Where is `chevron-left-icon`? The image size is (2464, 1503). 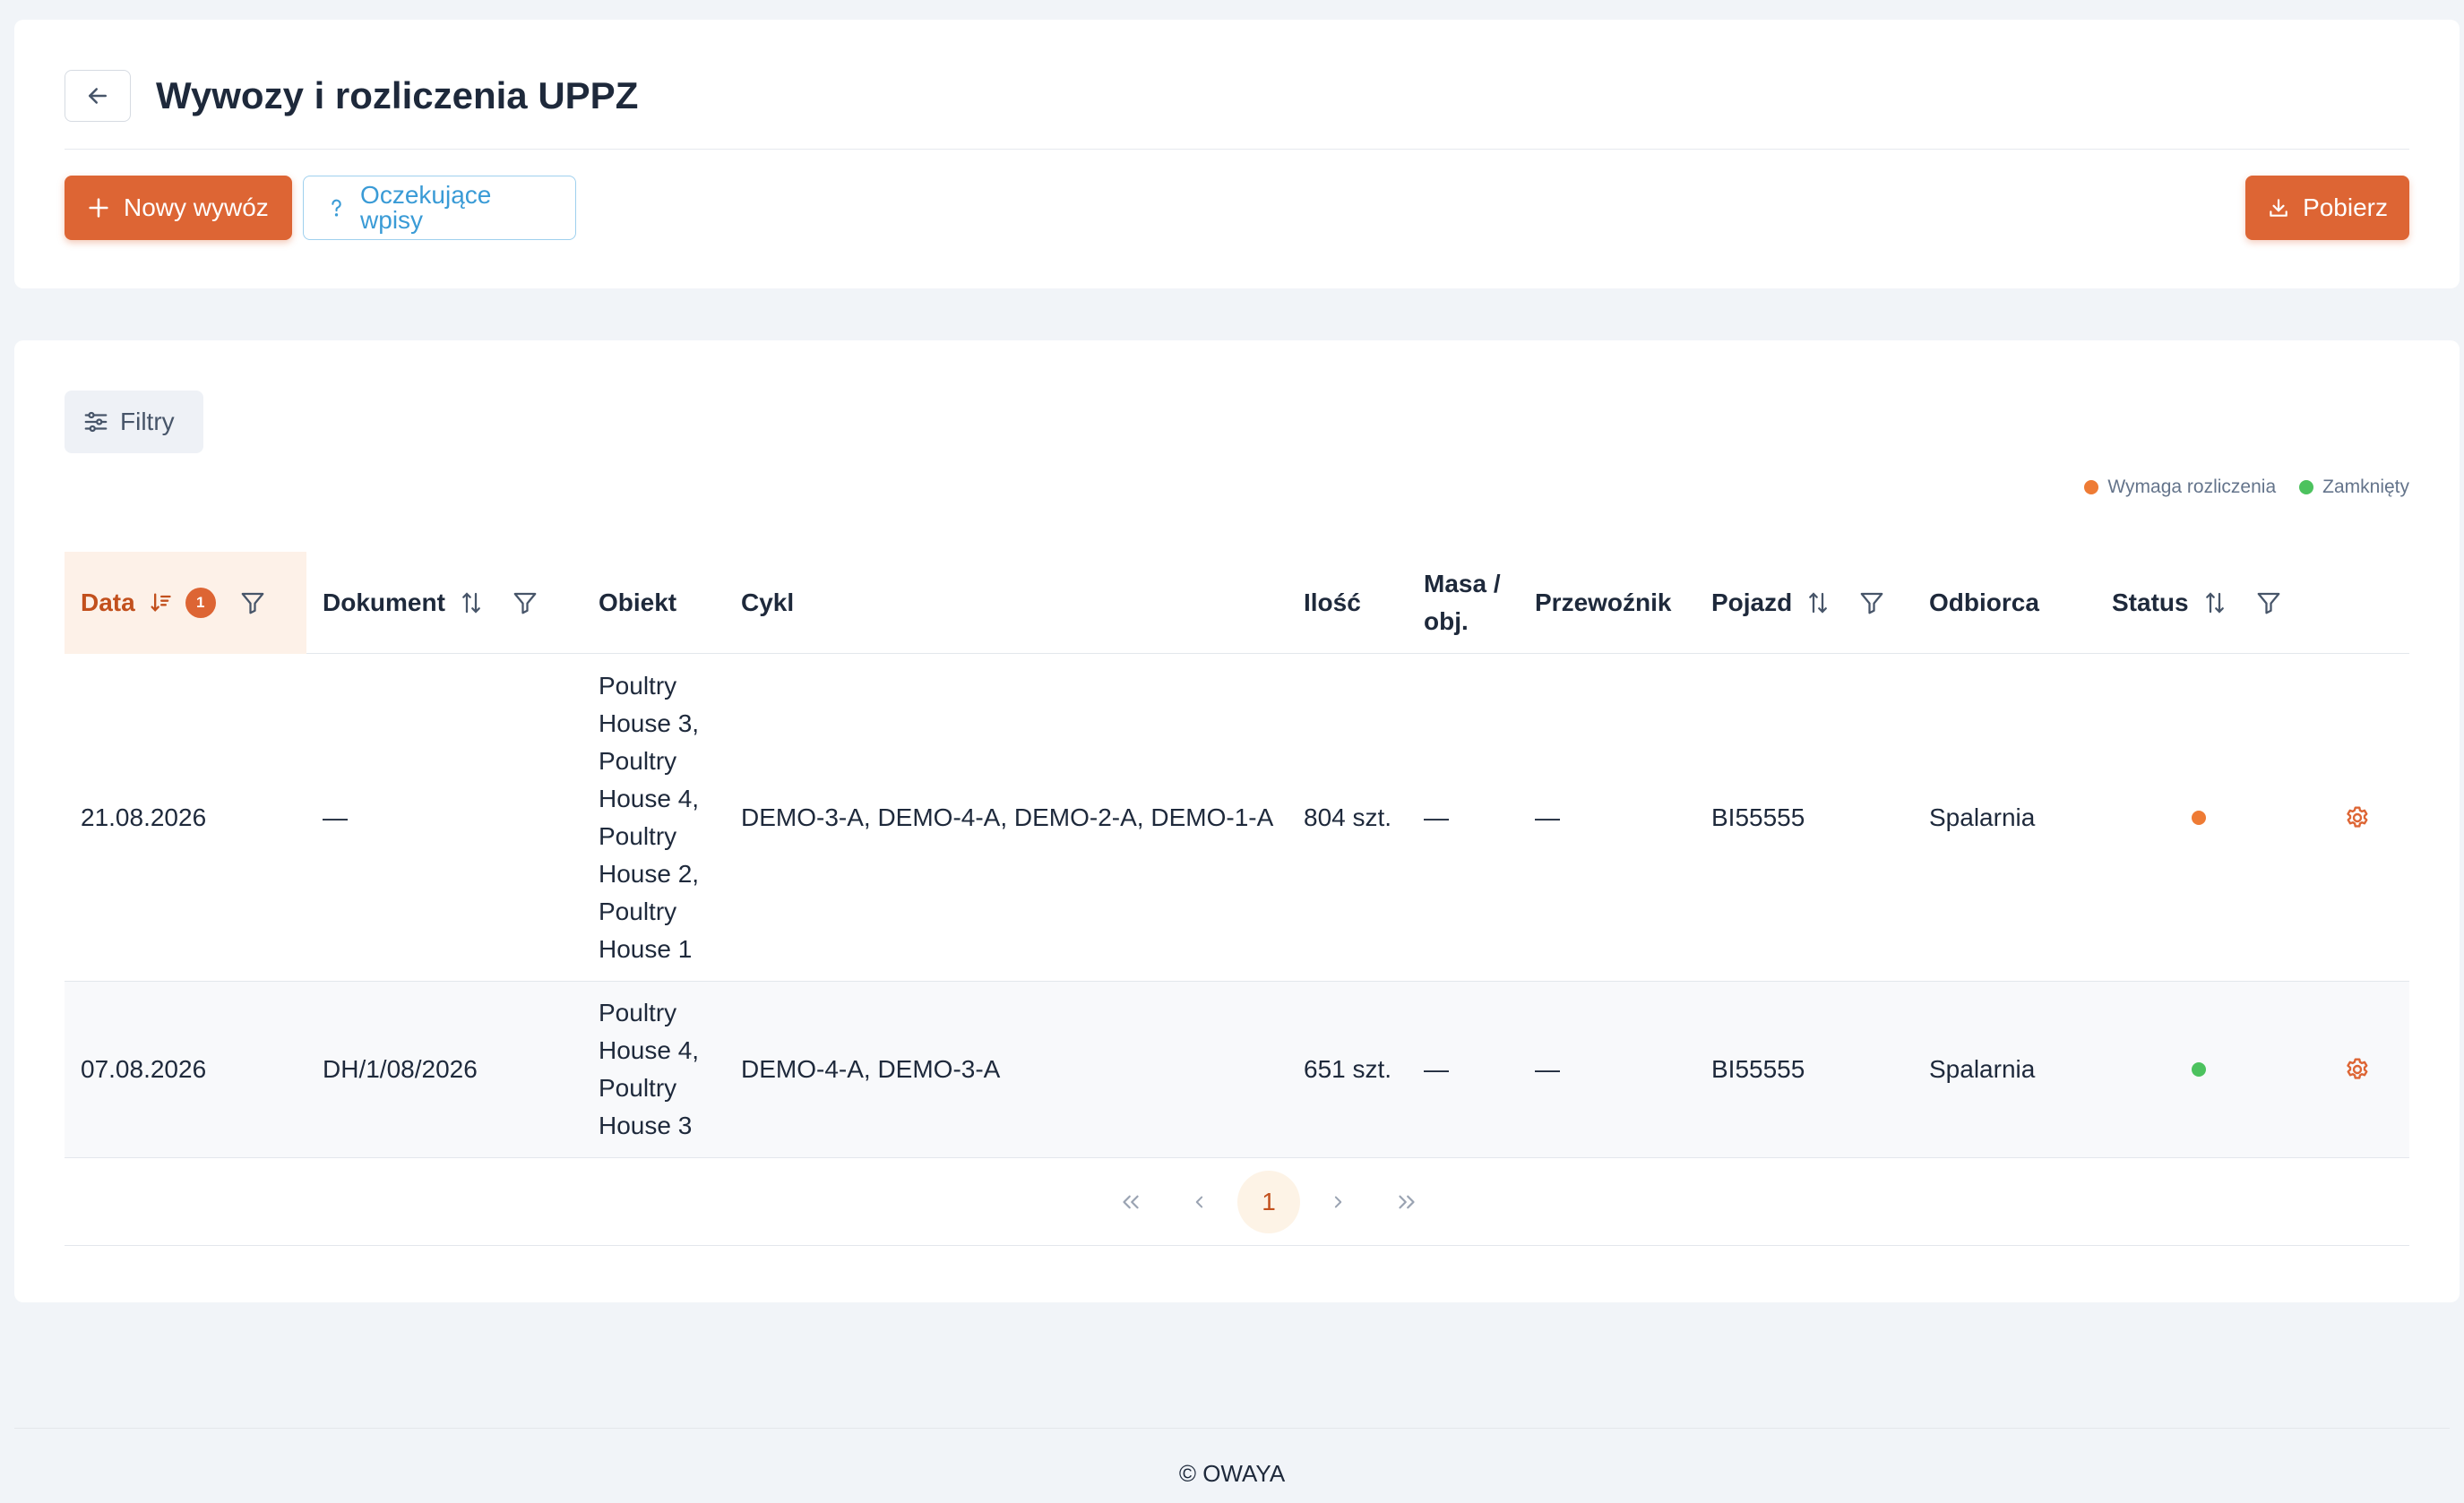
chevron-left-icon is located at coordinates (1199, 1202).